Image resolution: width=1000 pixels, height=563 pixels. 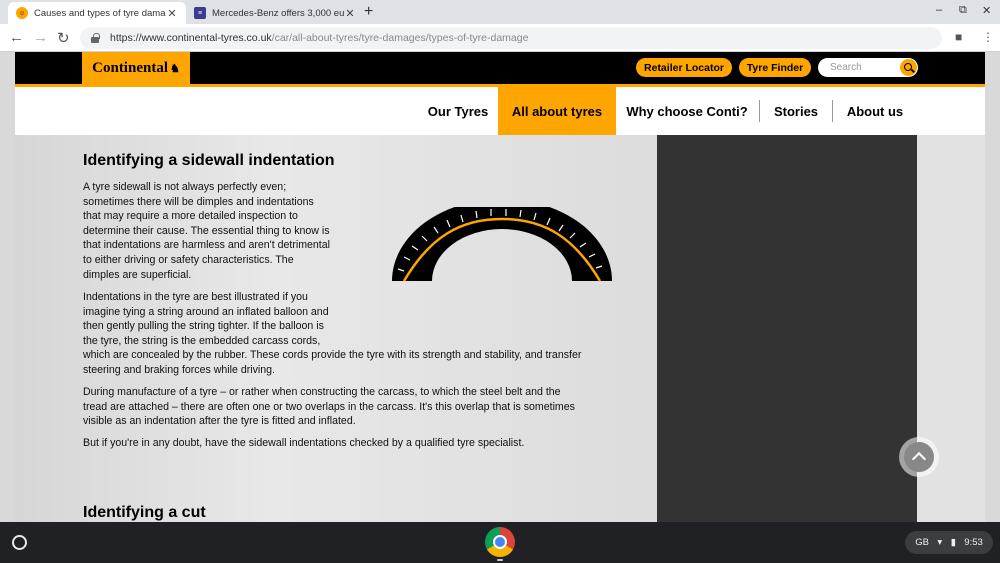 What do you see at coordinates (908, 67) in the screenshot?
I see `search-icon` at bounding box center [908, 67].